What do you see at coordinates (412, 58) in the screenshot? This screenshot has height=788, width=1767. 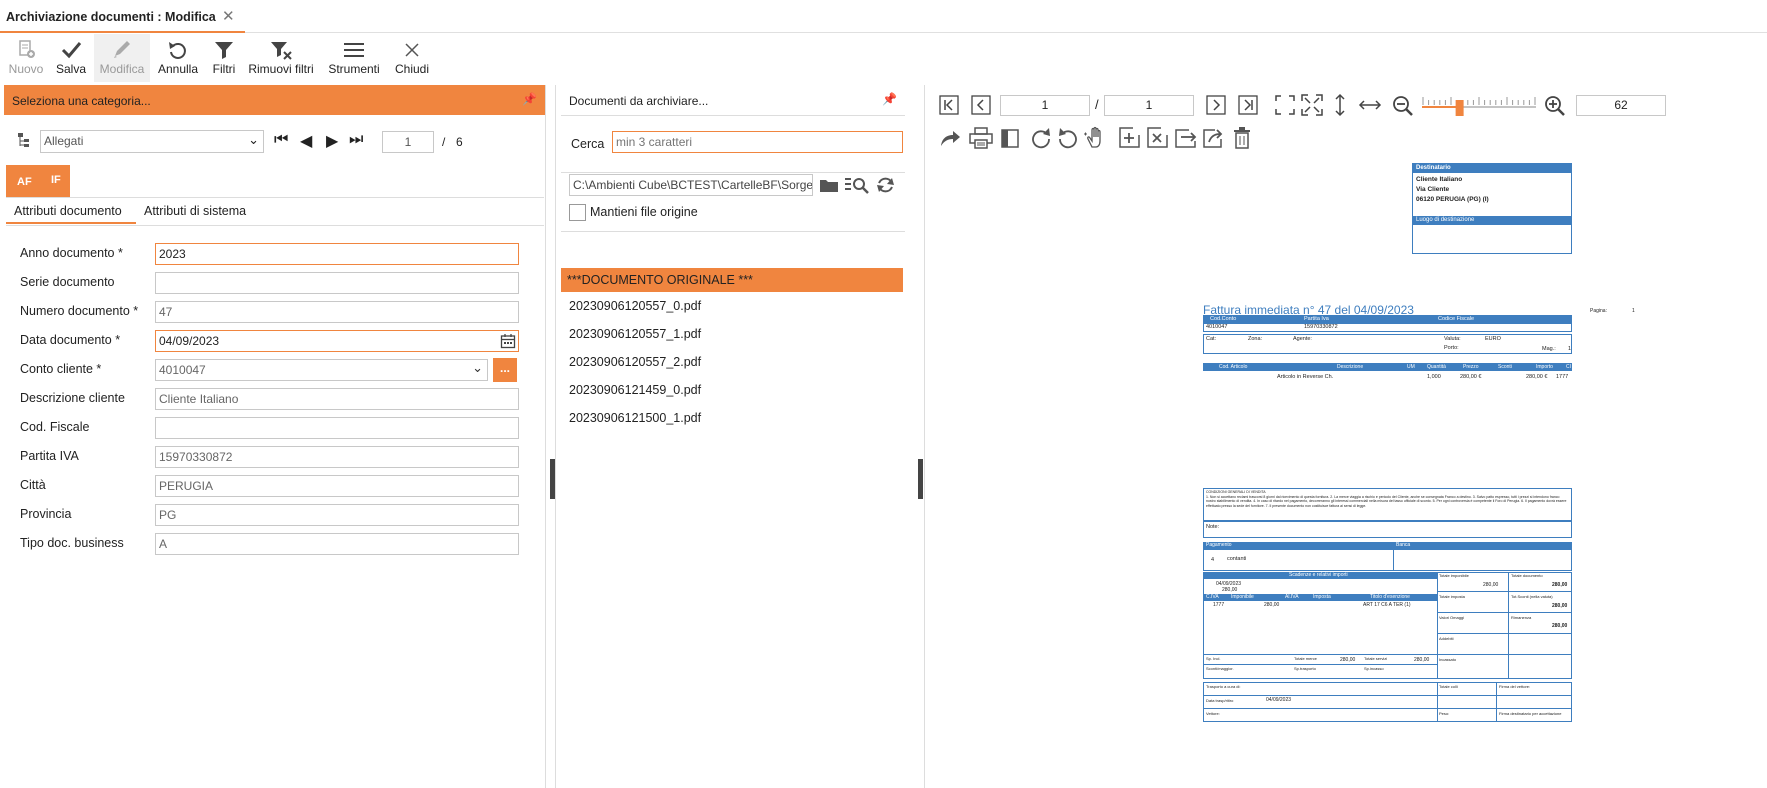 I see `close-button: Chiudi` at bounding box center [412, 58].